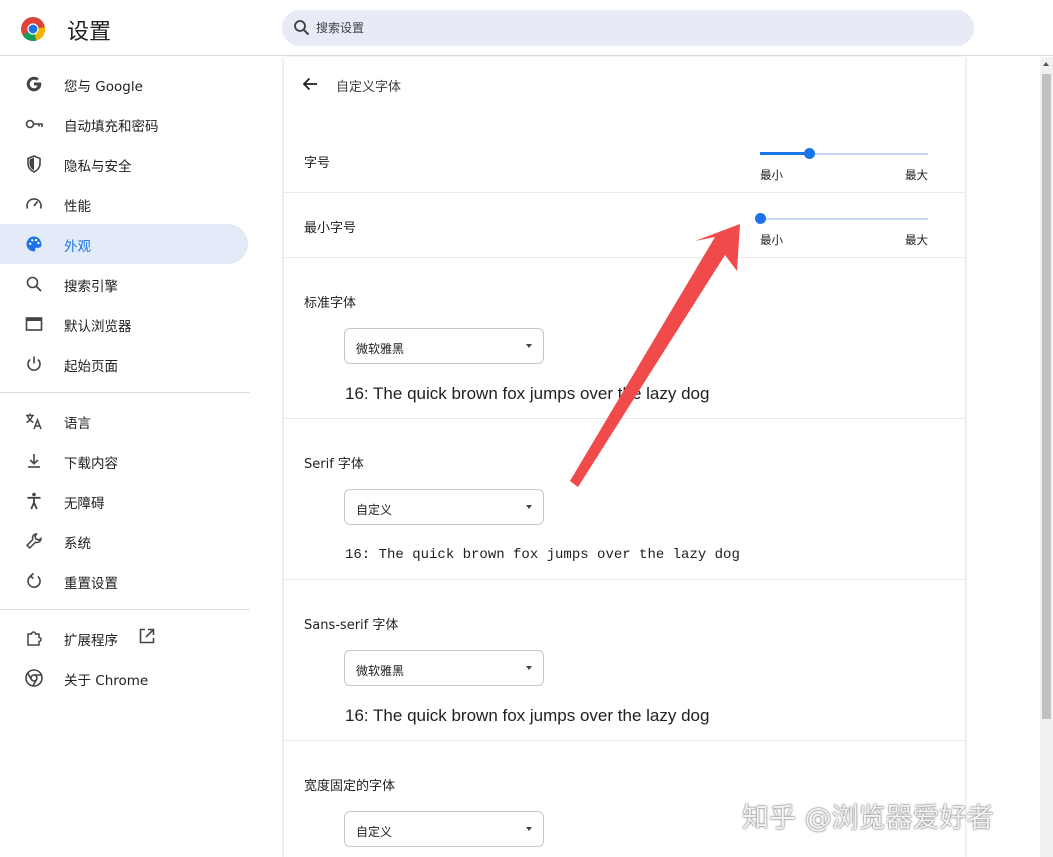 This screenshot has height=857, width=1053. What do you see at coordinates (91, 584) in the screenshot?
I see `sidebar-item-label: 重置设置` at bounding box center [91, 584].